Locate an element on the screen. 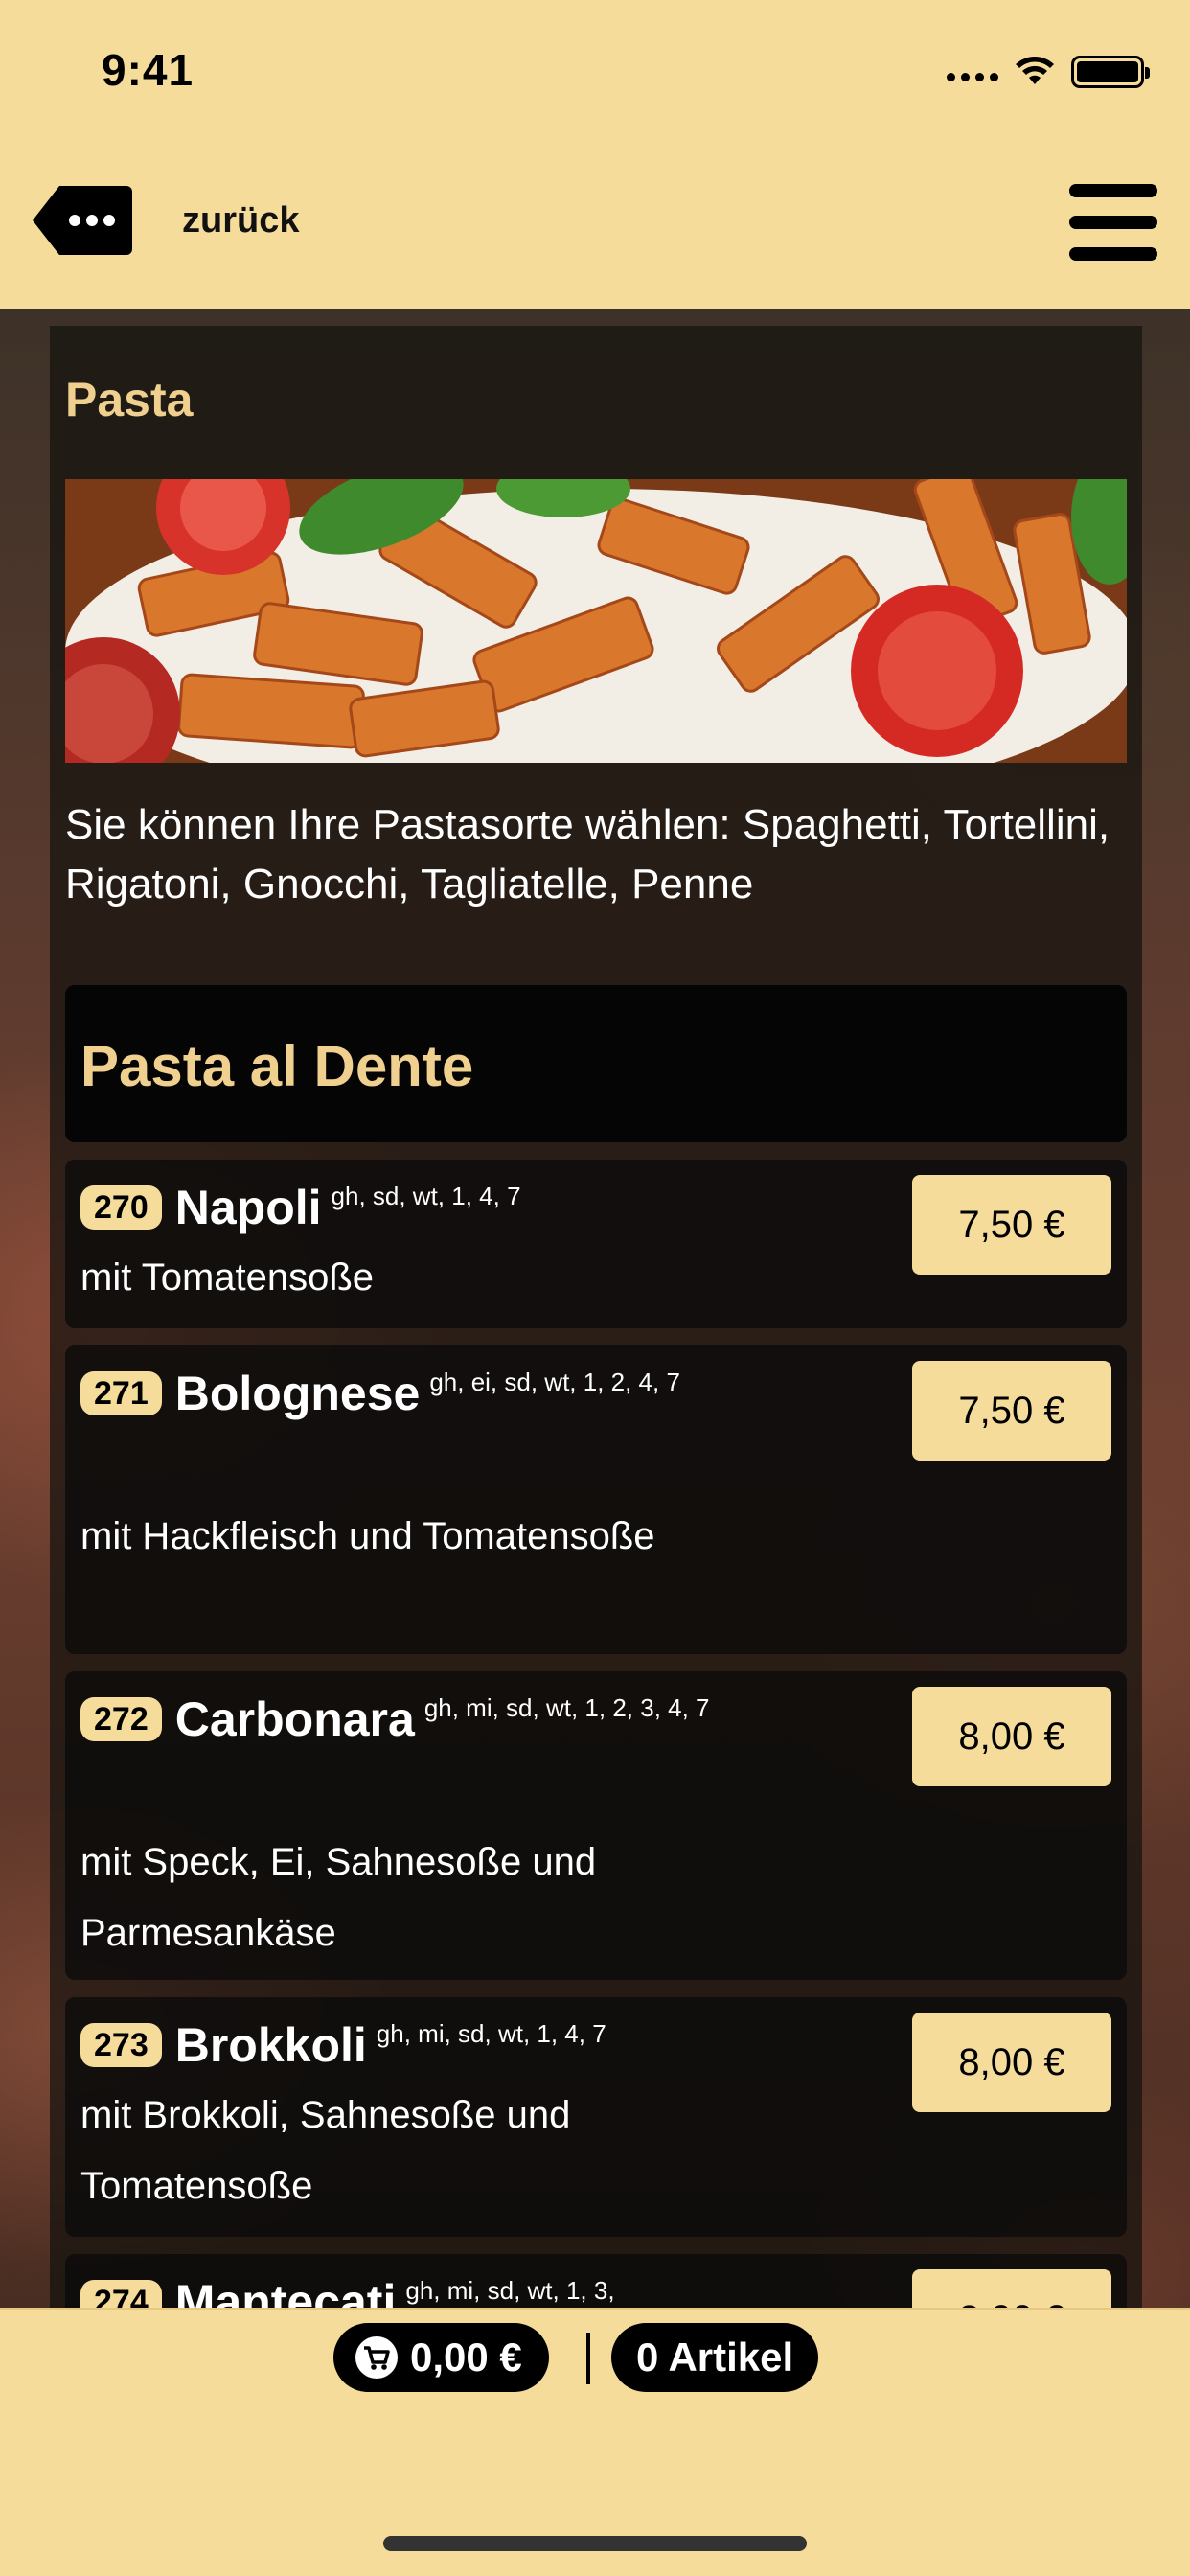 This screenshot has height=2576, width=1190. menu-item: 274 Mantecati gh, mi, sd, wt, 1, 3, 8,00 € is located at coordinates (596, 2281).